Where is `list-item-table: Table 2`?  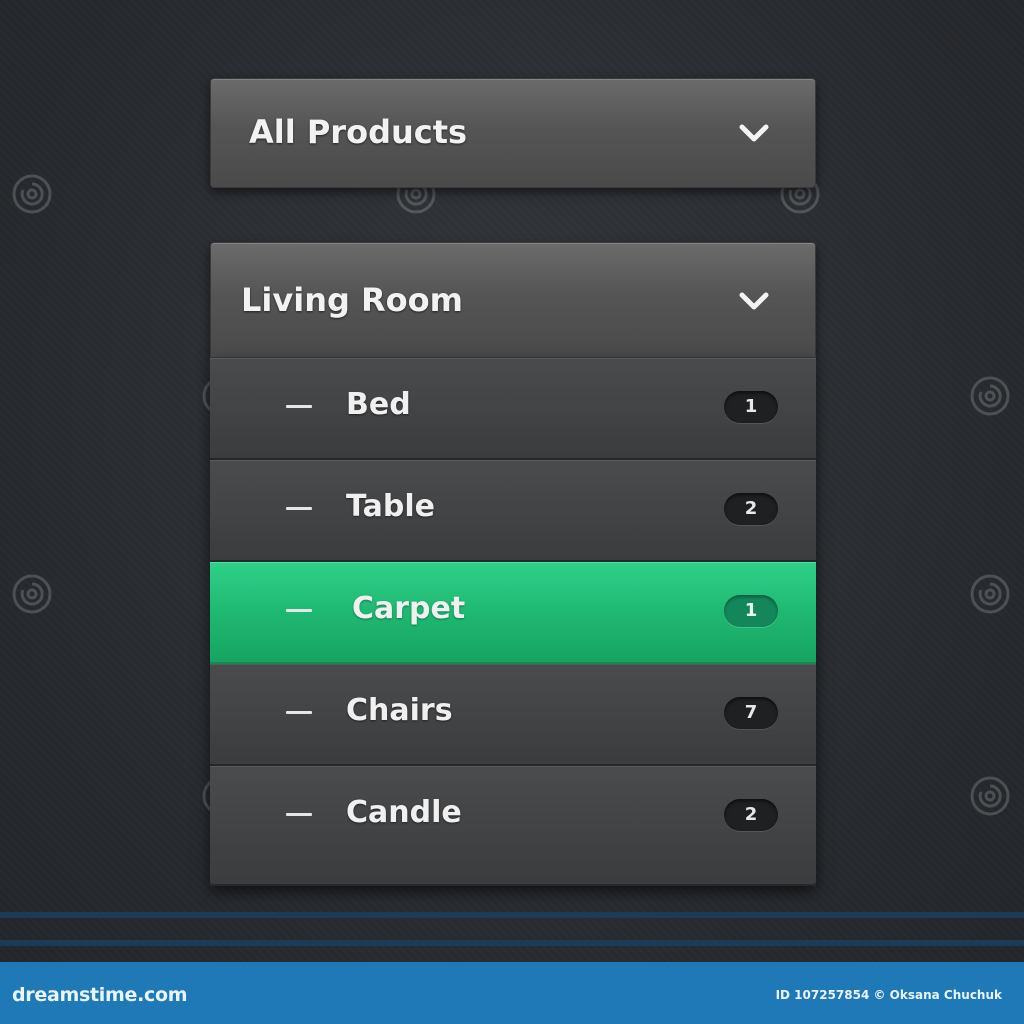
list-item-table: Table 2 is located at coordinates (513, 511).